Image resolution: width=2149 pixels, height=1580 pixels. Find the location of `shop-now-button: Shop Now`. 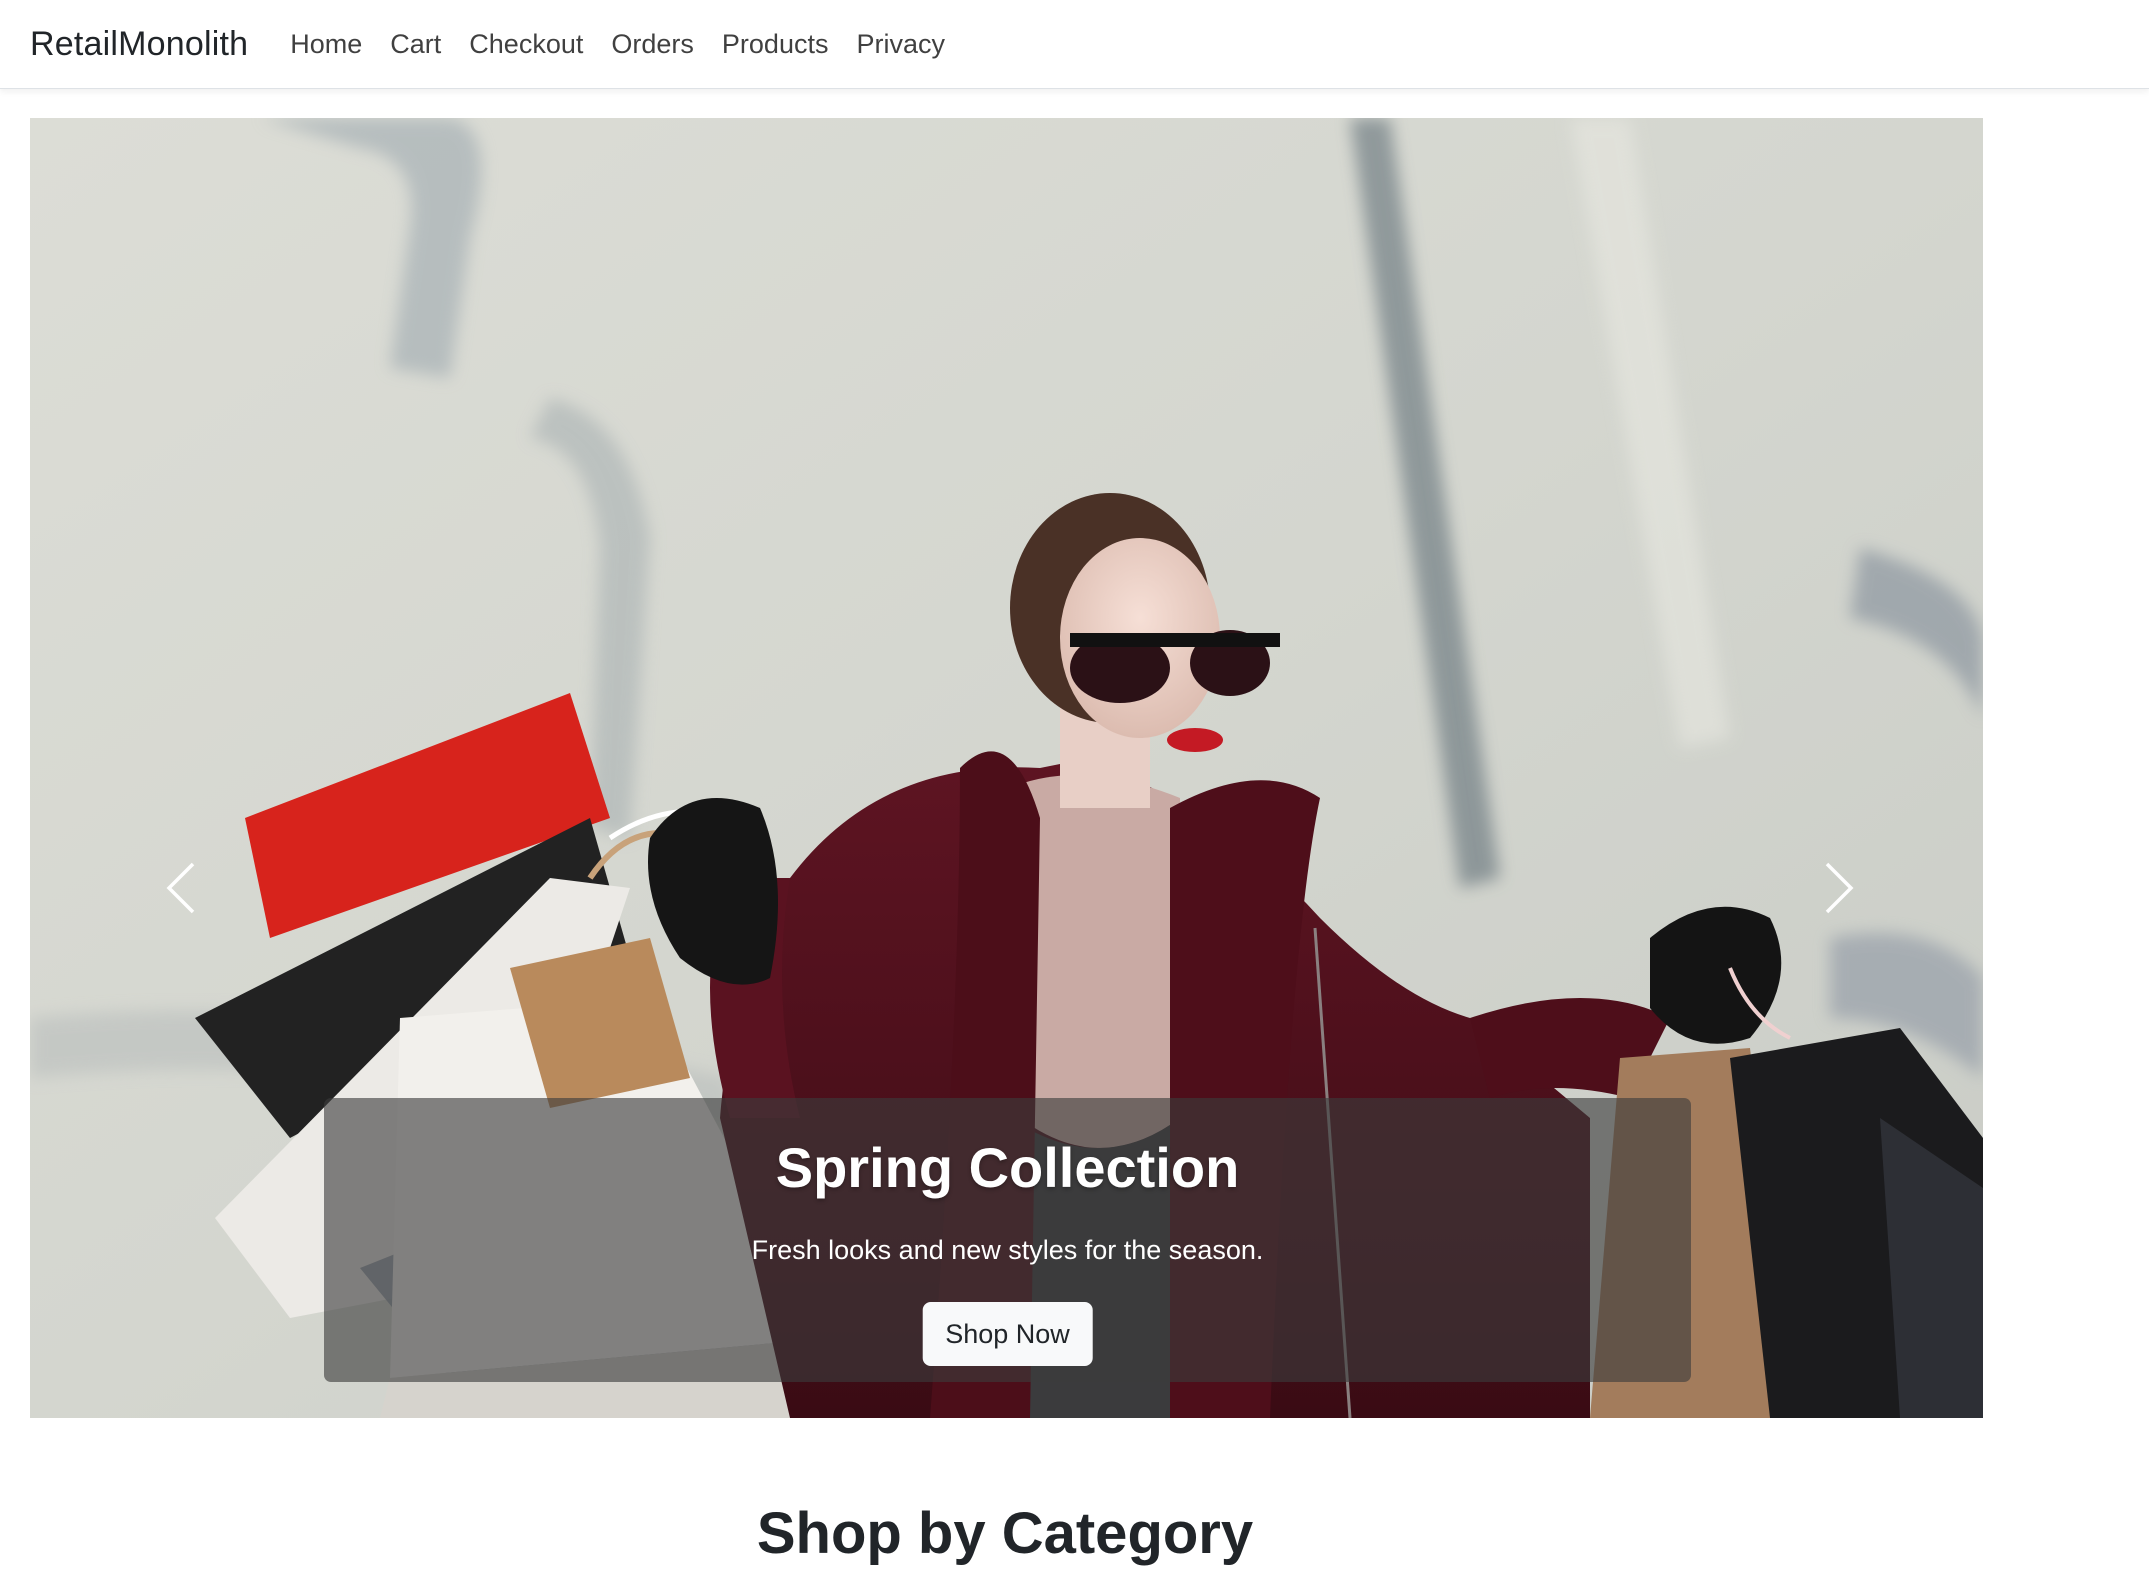

shop-now-button: Shop Now is located at coordinates (1007, 1334).